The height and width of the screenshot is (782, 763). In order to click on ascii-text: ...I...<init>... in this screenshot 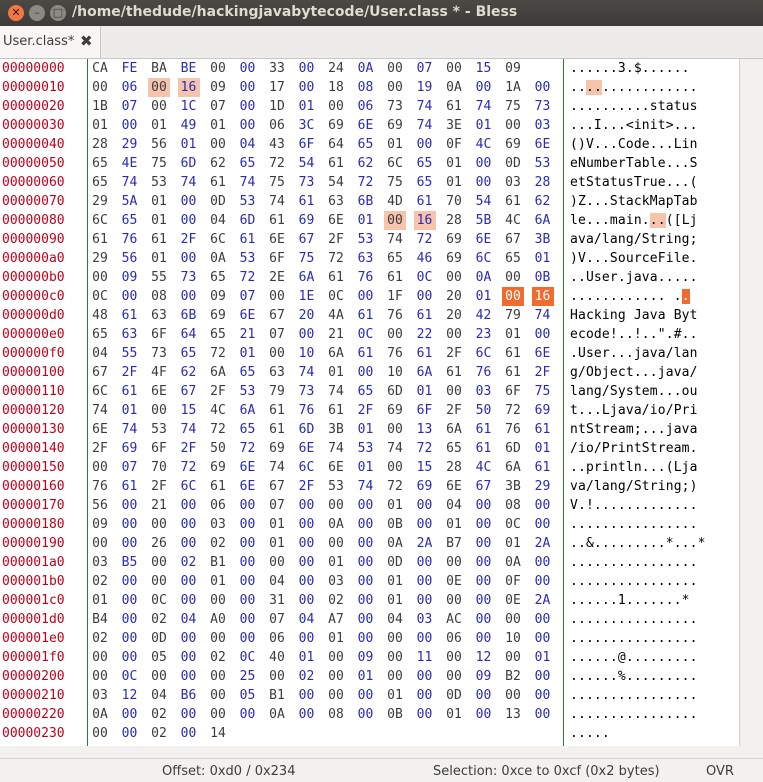, I will do `click(634, 125)`.